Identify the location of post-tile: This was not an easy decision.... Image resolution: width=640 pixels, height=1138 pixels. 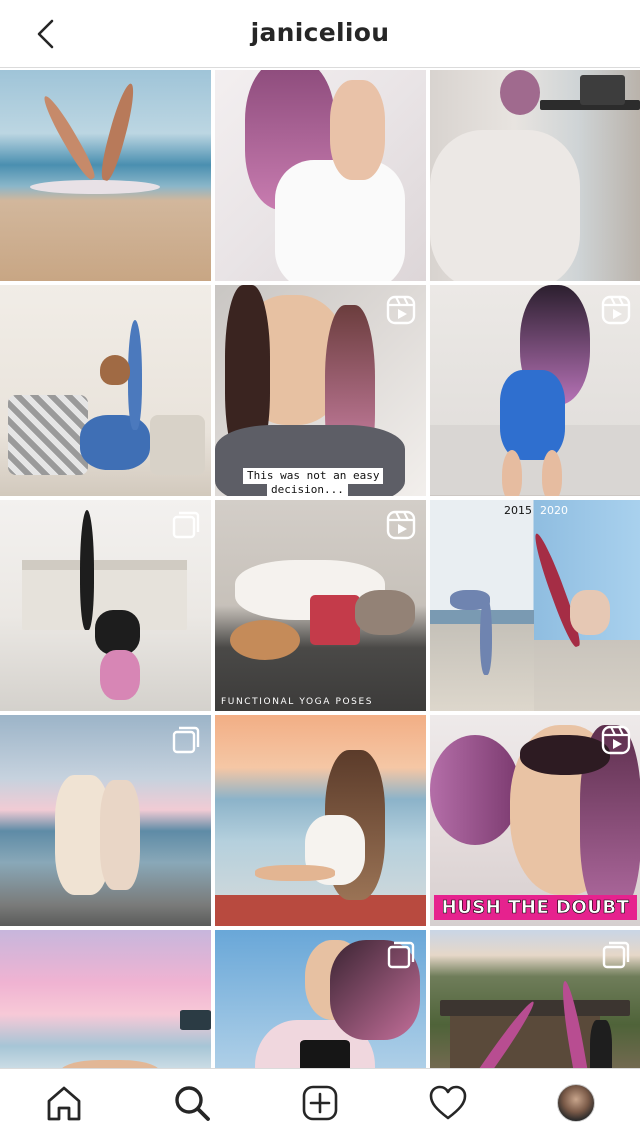
(320, 390).